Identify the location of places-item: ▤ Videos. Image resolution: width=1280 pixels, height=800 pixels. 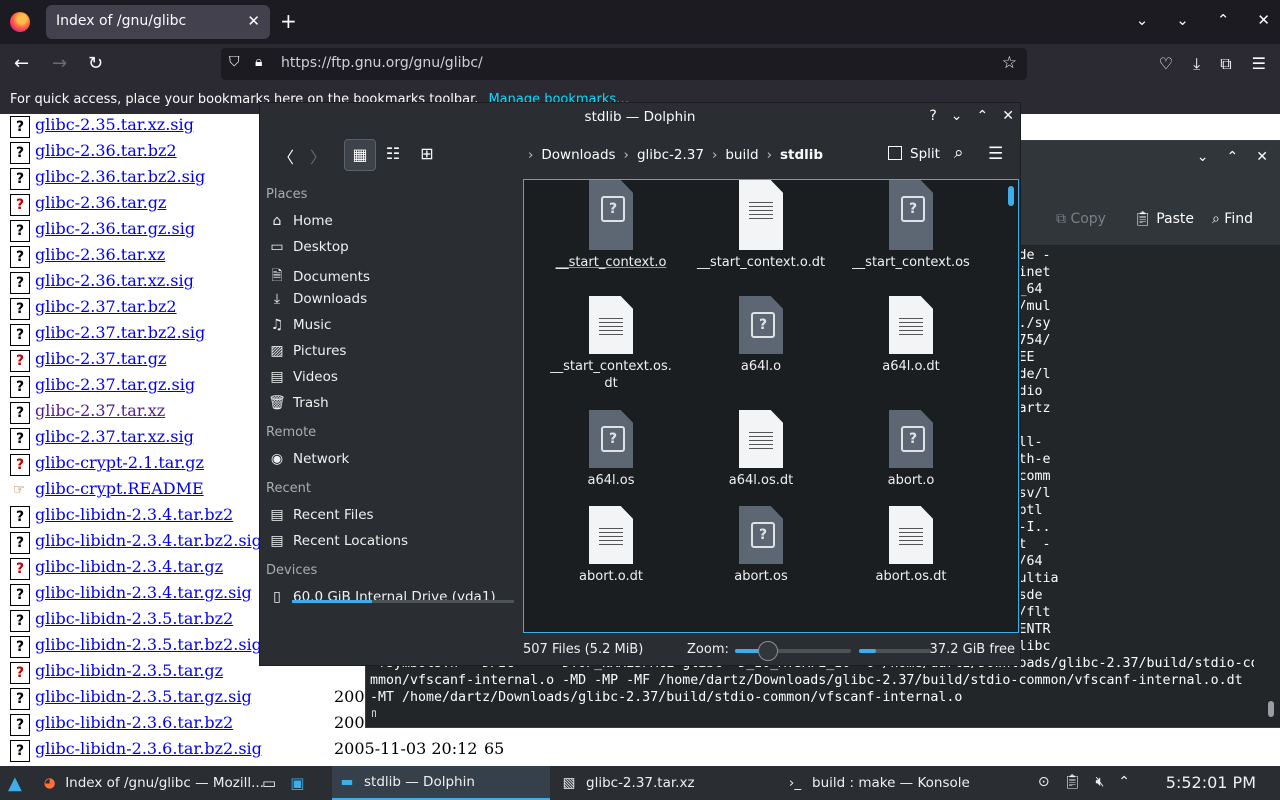
(302, 377).